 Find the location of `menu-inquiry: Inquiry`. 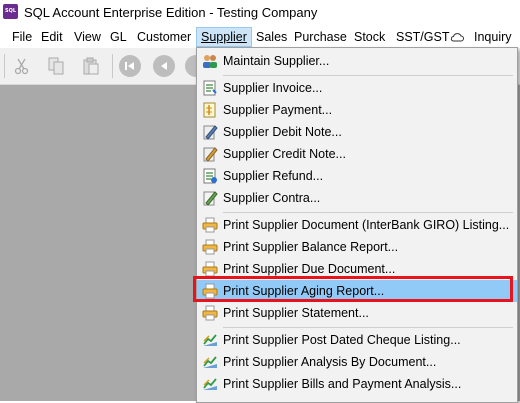

menu-inquiry: Inquiry is located at coordinates (493, 37).